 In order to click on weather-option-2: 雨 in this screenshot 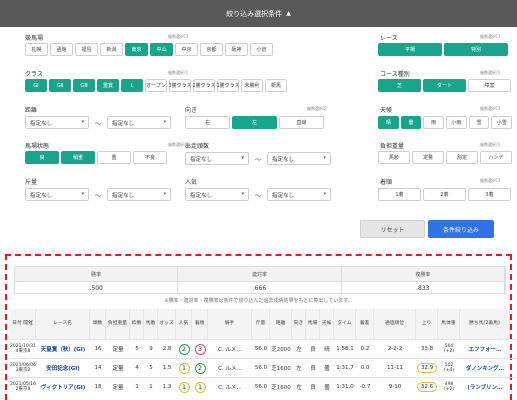, I will do `click(434, 122)`.